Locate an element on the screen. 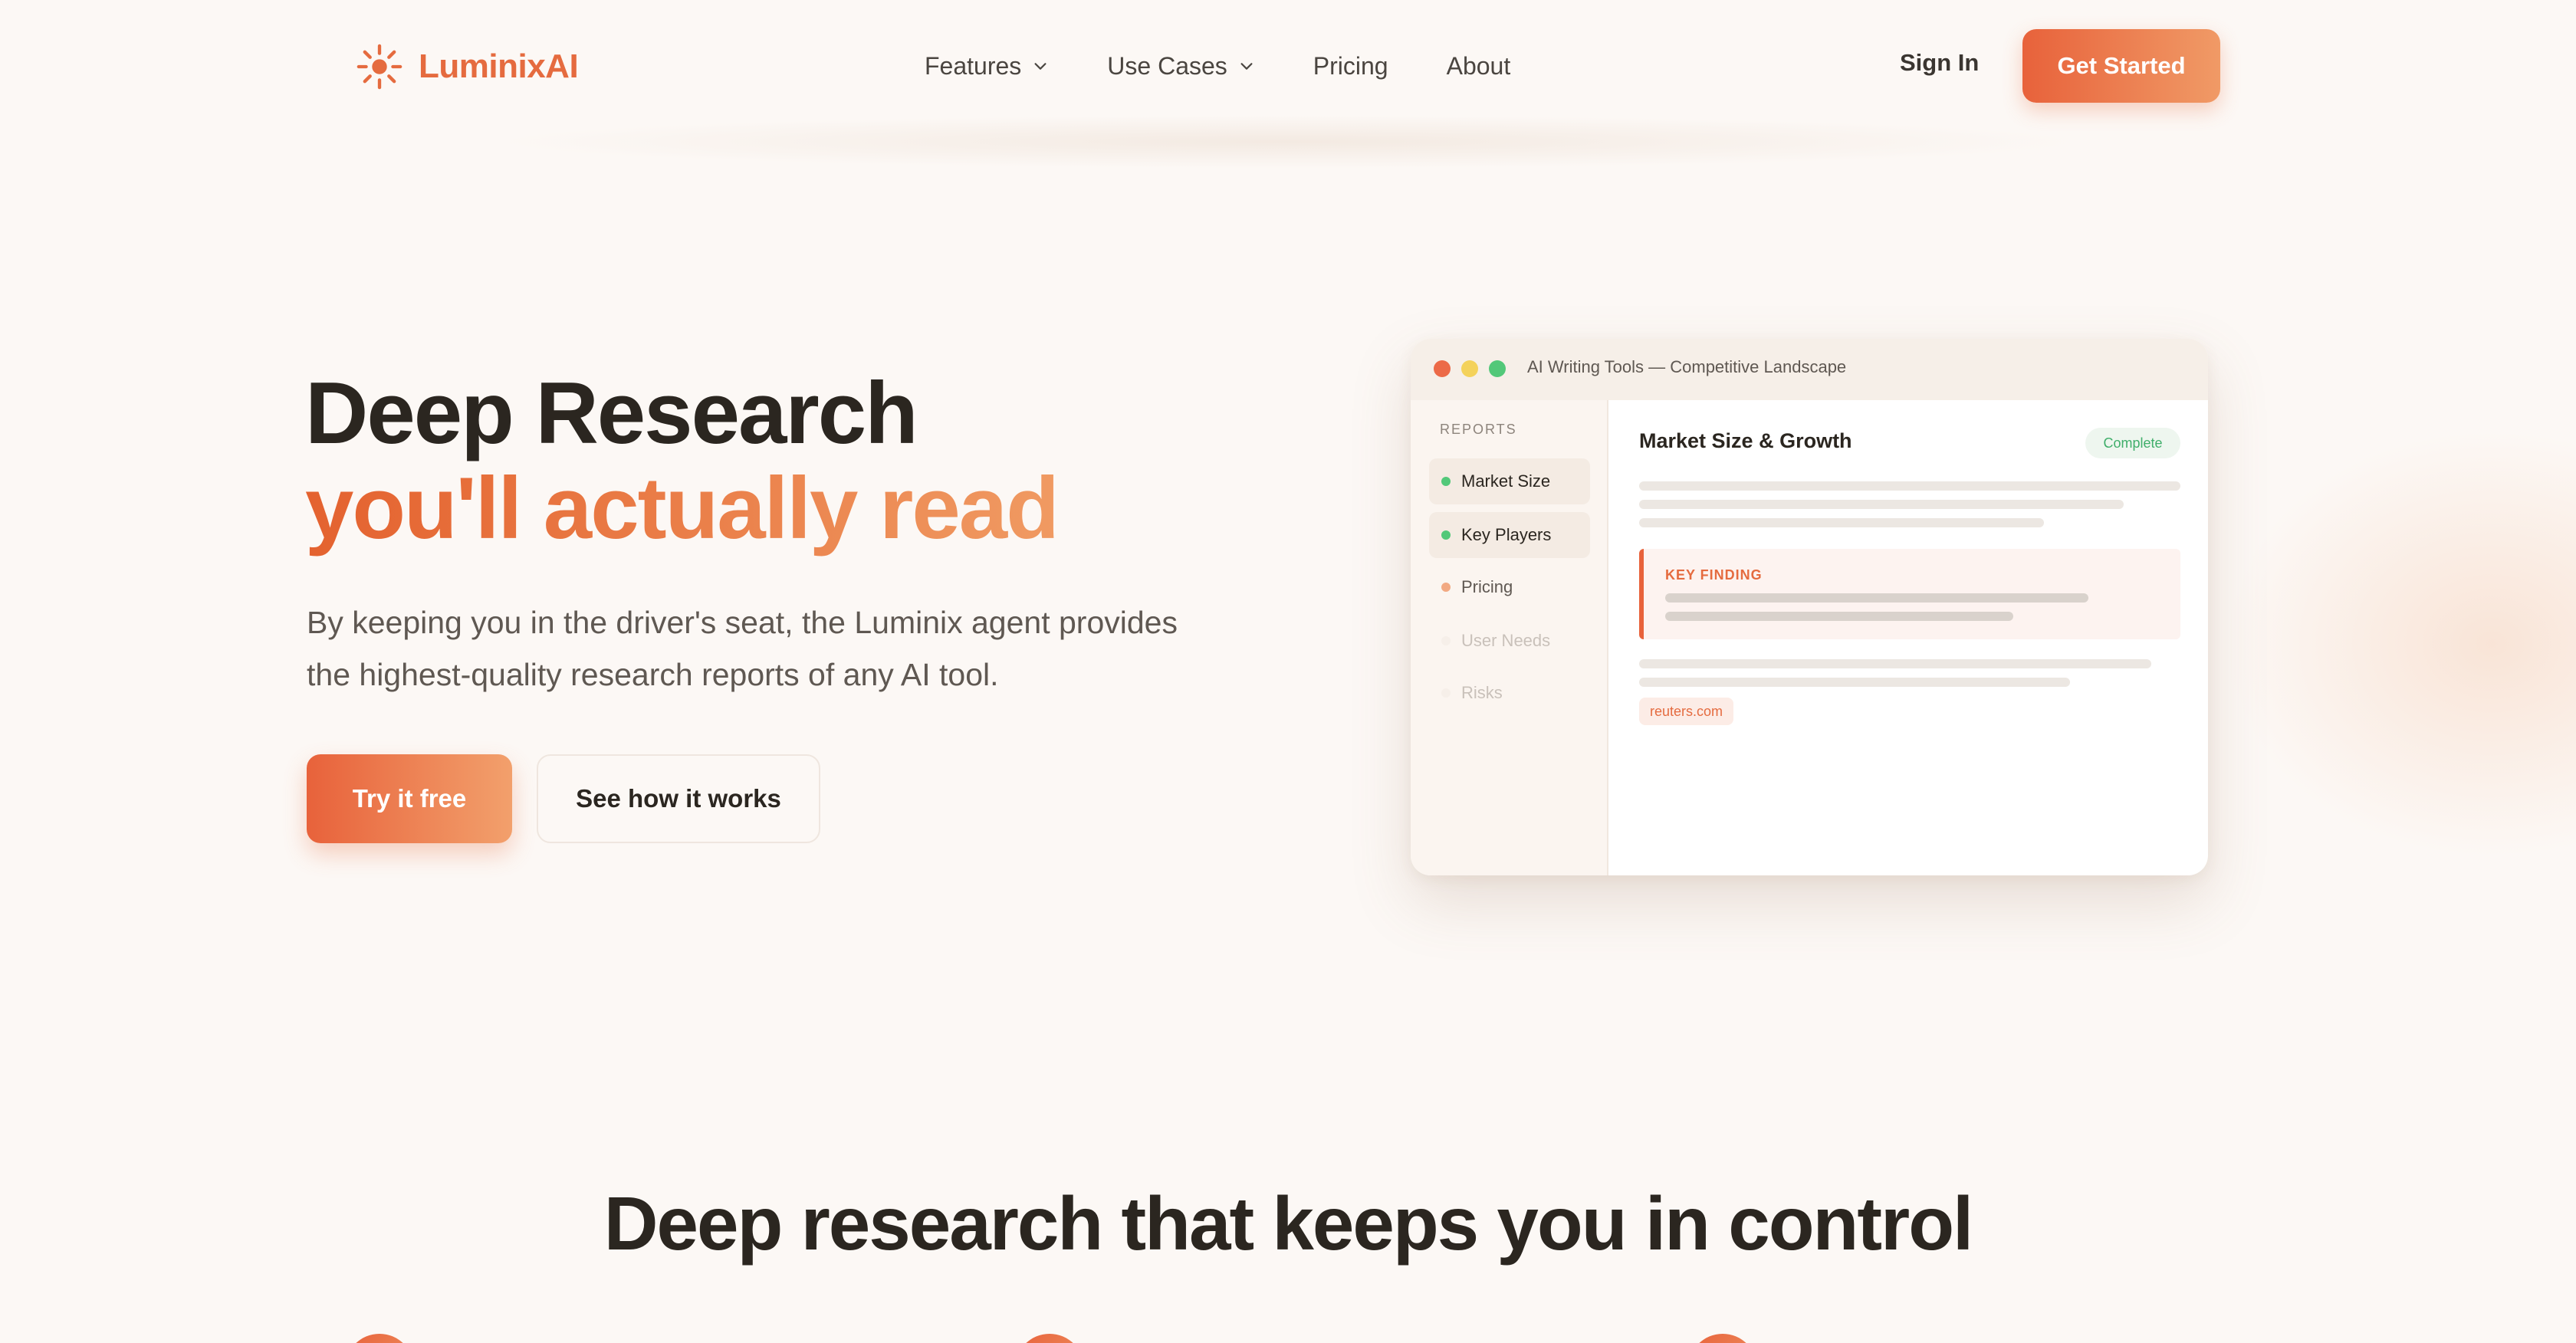 The image size is (2576, 1343). hero-title-line2: you'll actually read is located at coordinates (683, 509).